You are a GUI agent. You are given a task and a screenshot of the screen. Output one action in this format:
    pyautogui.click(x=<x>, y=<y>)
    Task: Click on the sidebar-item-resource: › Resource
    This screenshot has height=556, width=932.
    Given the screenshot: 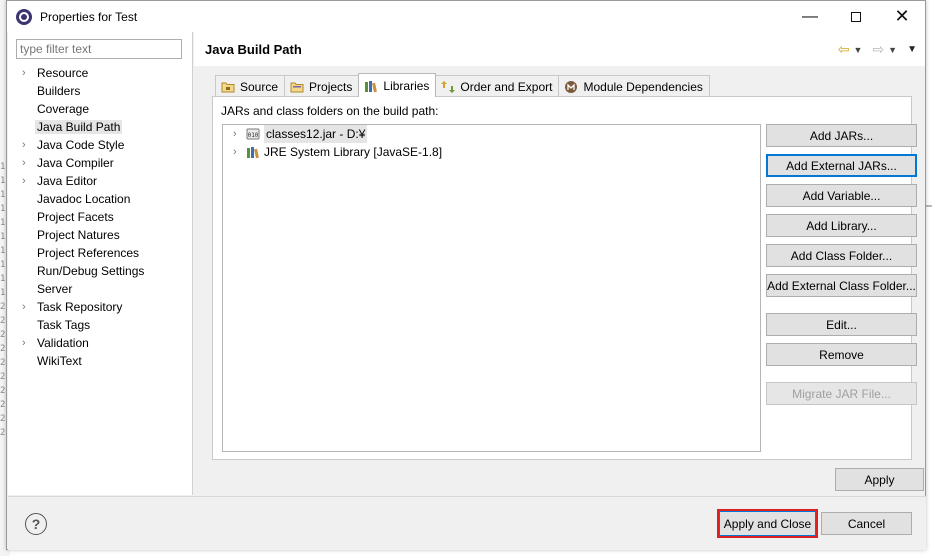 What is the action you would take?
    pyautogui.click(x=100, y=73)
    